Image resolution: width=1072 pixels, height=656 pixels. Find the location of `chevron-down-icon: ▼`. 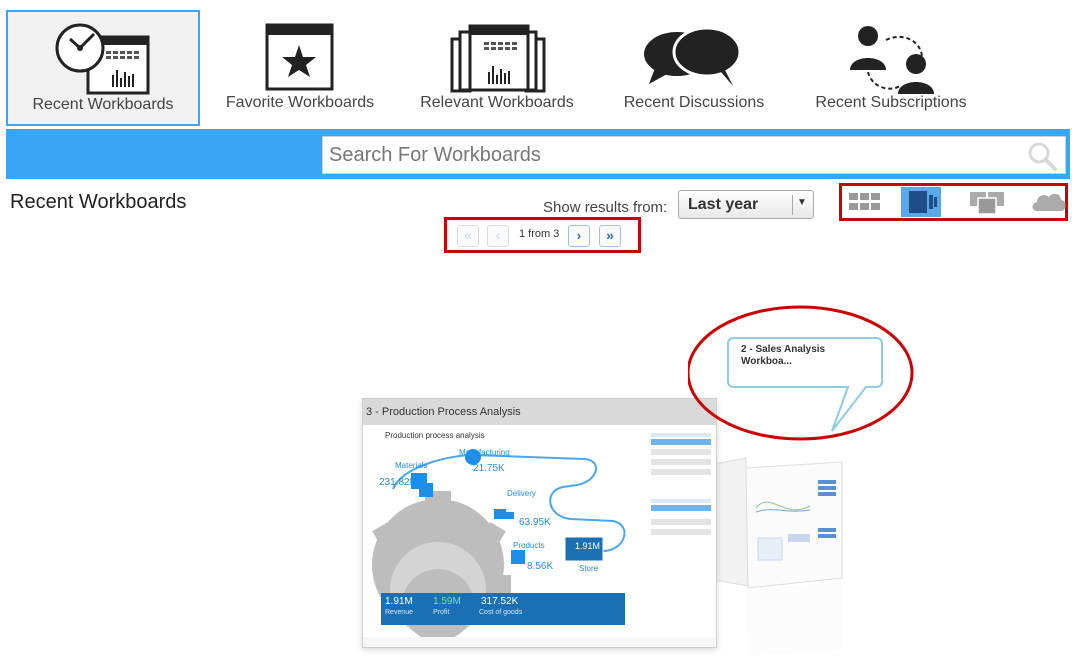

chevron-down-icon: ▼ is located at coordinates (802, 202).